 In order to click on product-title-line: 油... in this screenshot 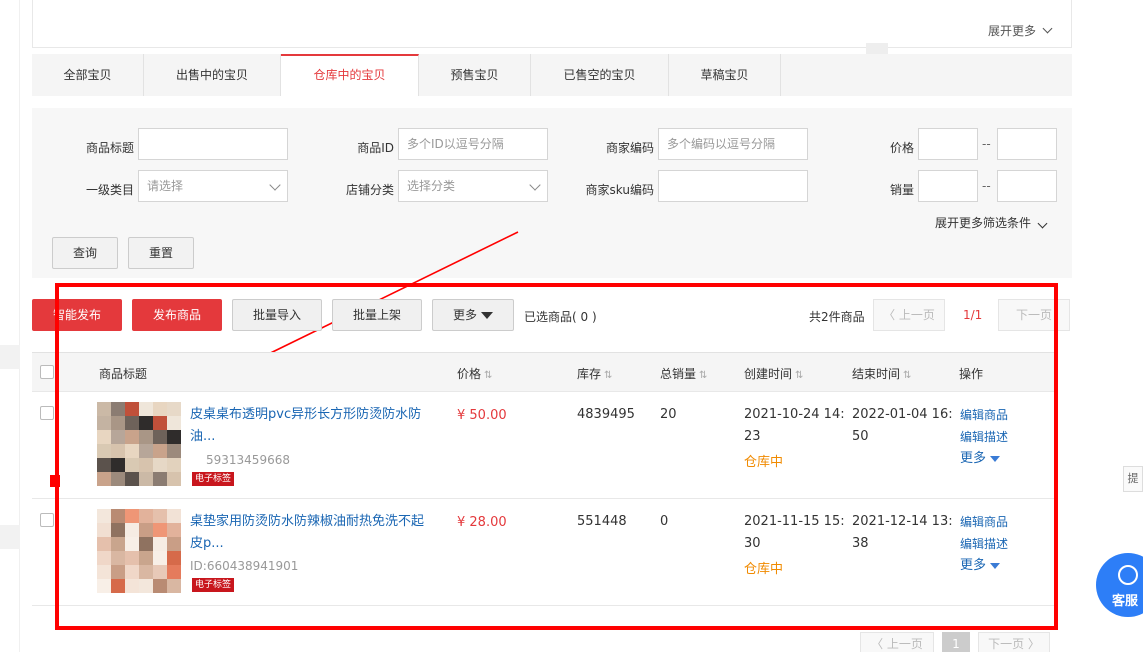, I will do `click(203, 436)`.